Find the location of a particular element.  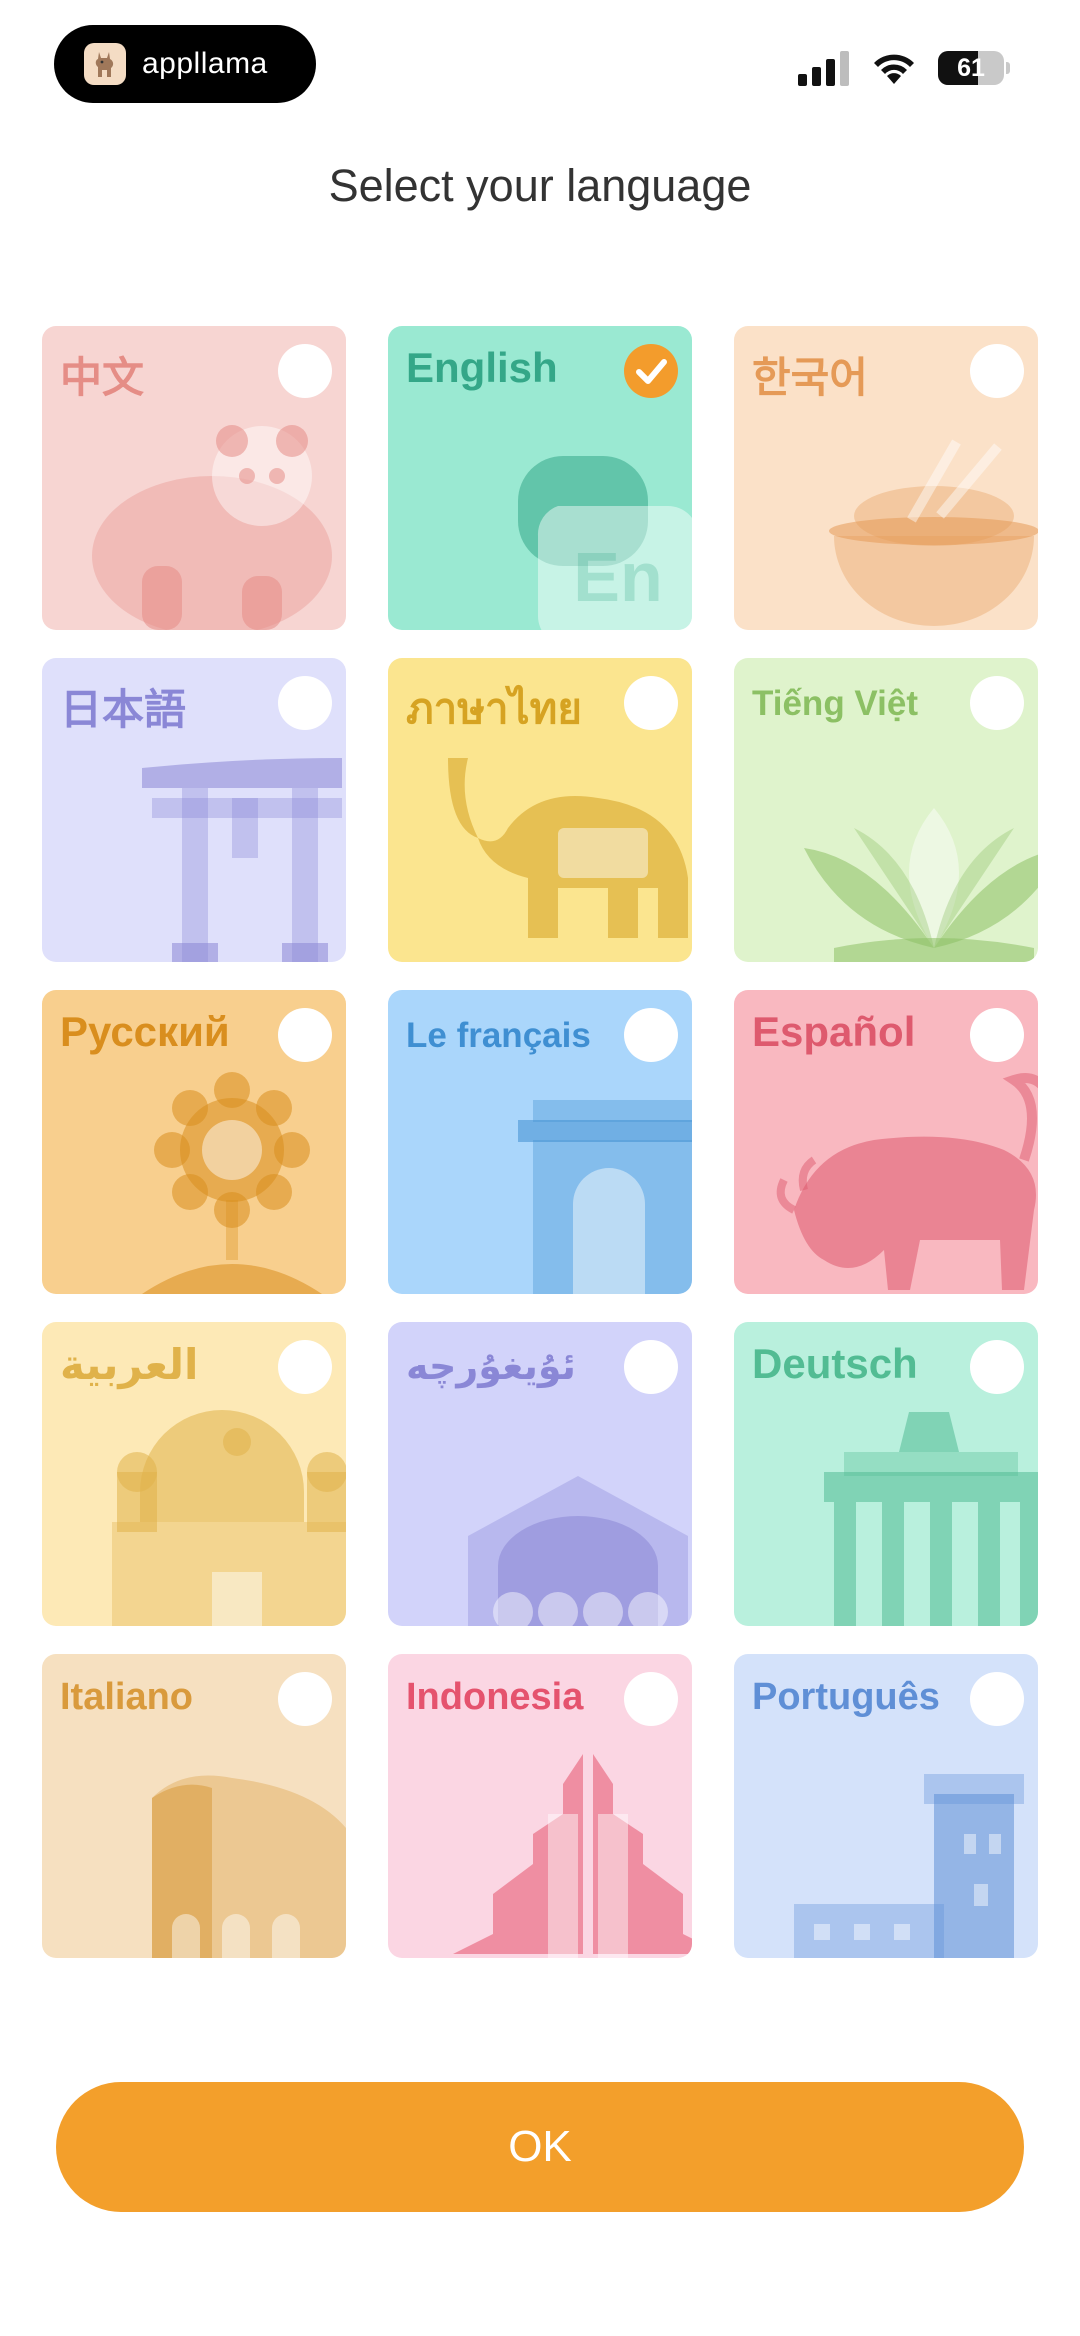

language-card: 中文 is located at coordinates (194, 478).